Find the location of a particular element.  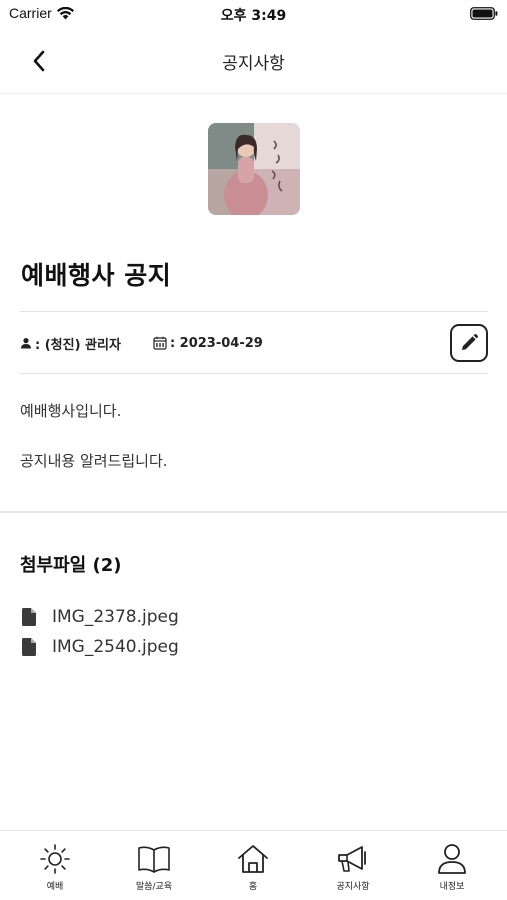

tab-worship: 예배 is located at coordinates (55, 869).